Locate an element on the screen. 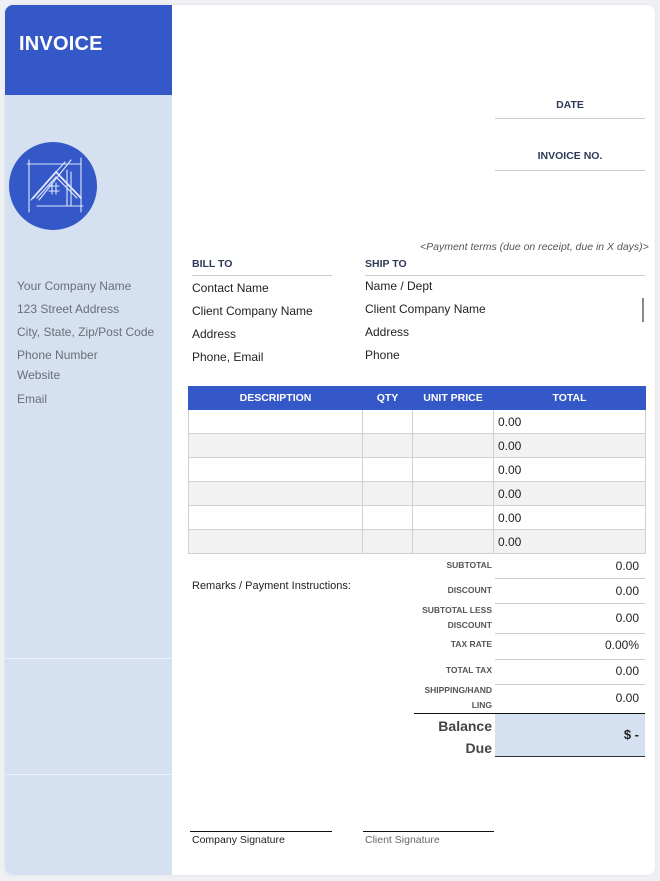  items-header-row: DESCRIPTION QTY UNIT PRICE TOTAL is located at coordinates (417, 398).